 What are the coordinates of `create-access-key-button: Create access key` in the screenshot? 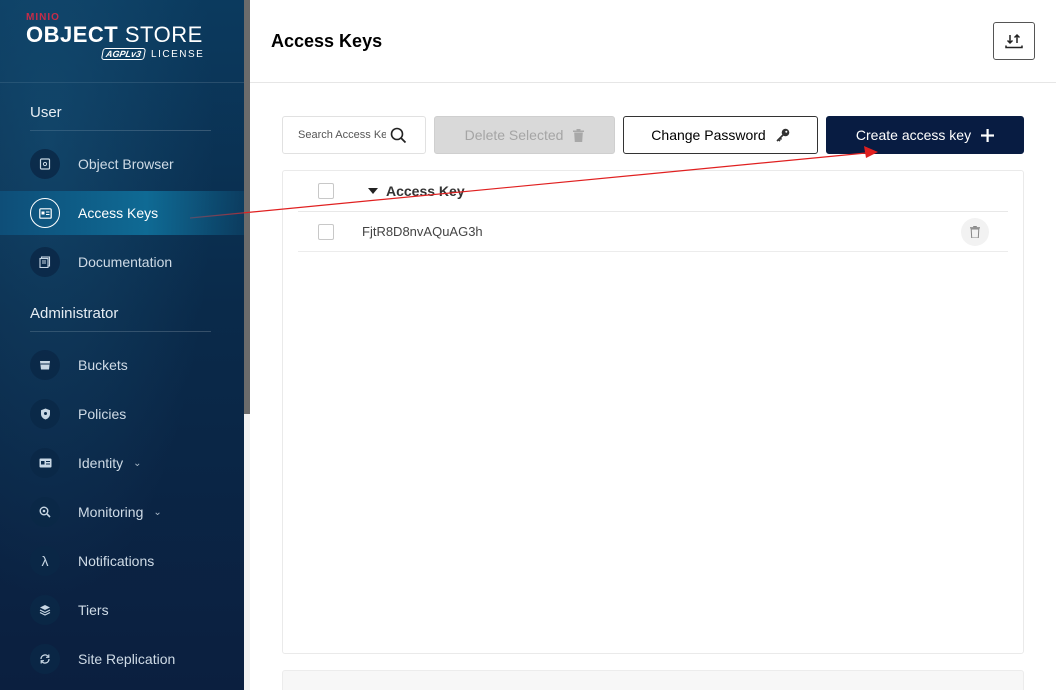 It's located at (925, 135).